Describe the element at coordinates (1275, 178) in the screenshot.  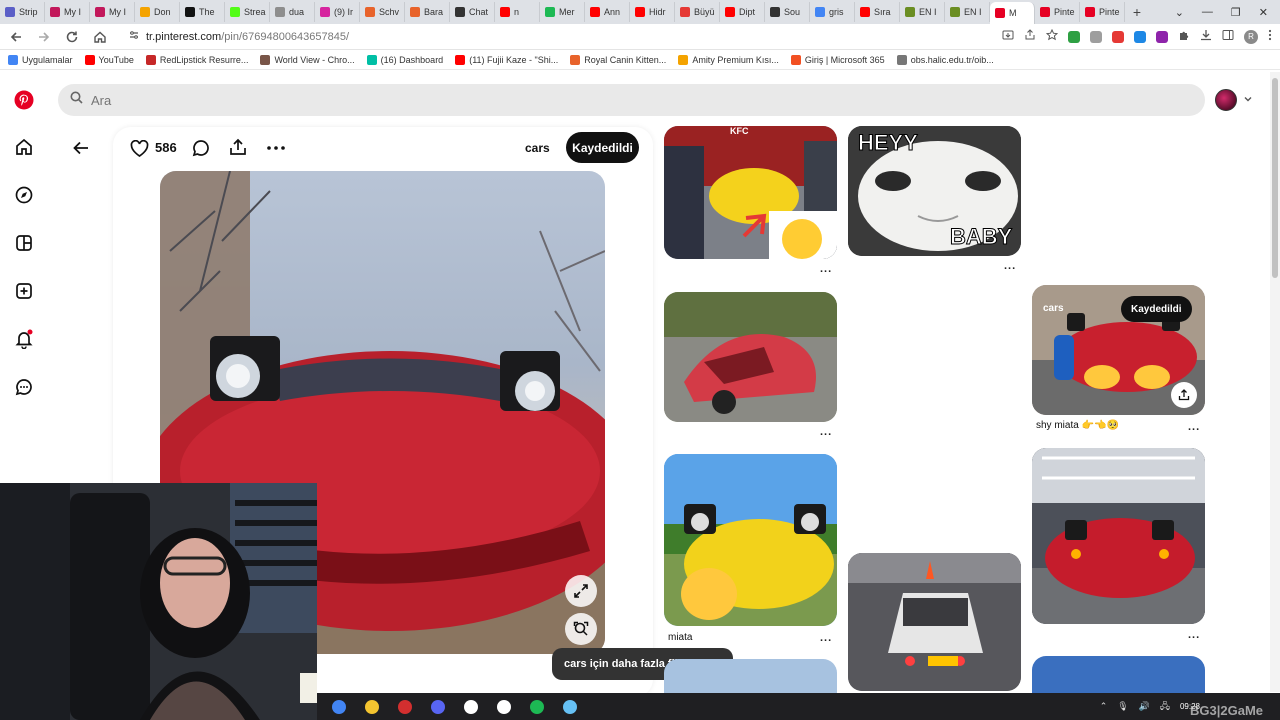
I see `scrollbar-thumb` at that location.